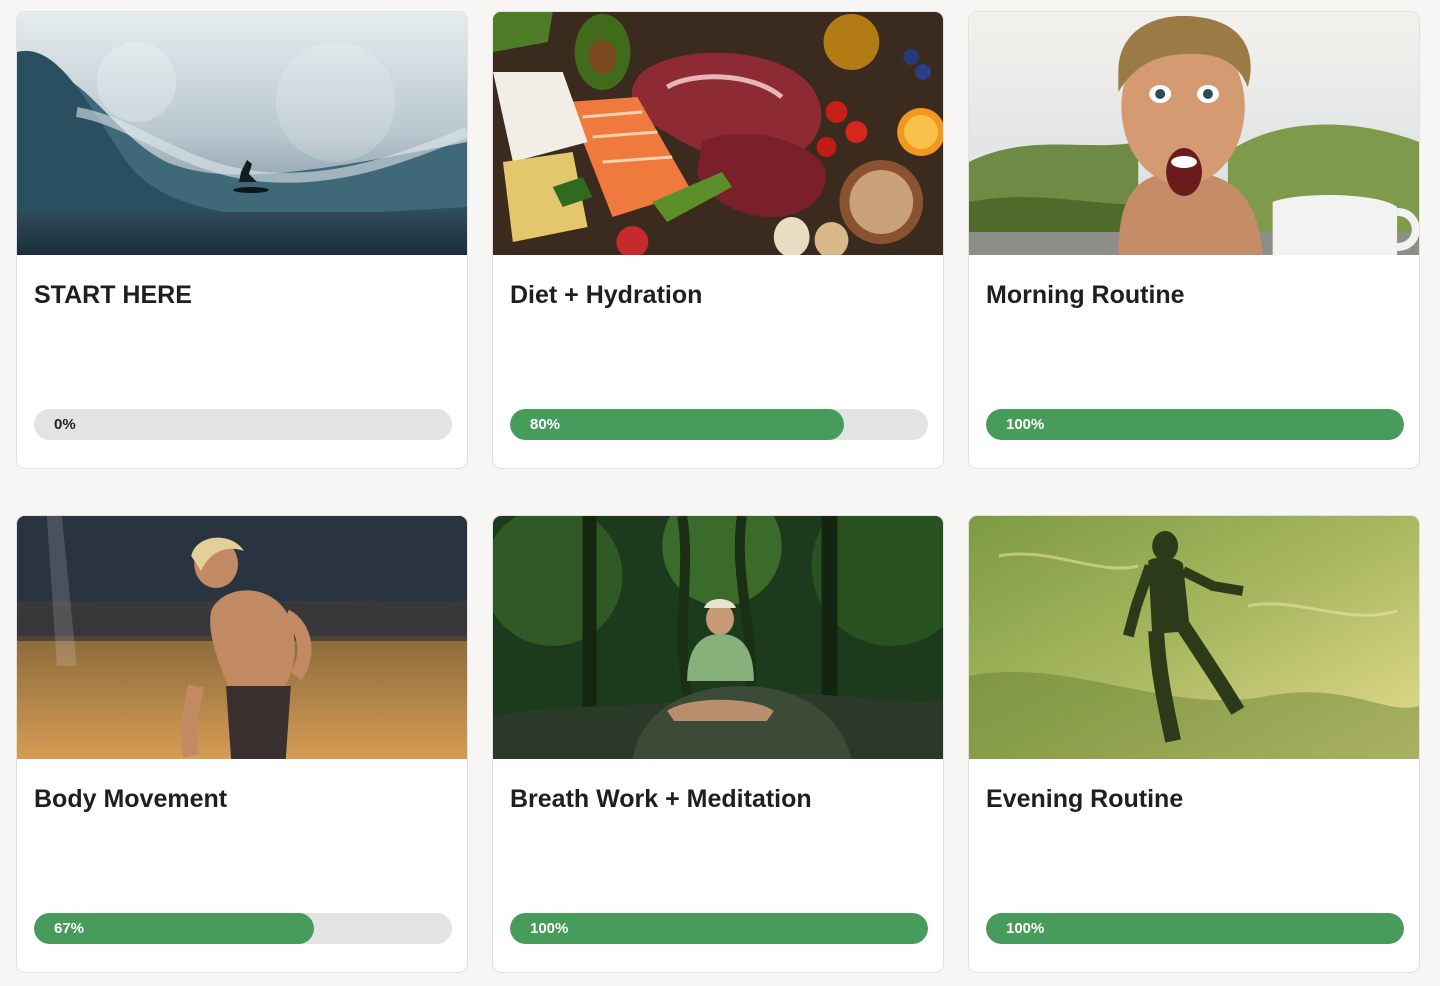 This screenshot has height=986, width=1440. What do you see at coordinates (243, 424) in the screenshot?
I see `course-progress-bar: 0%` at bounding box center [243, 424].